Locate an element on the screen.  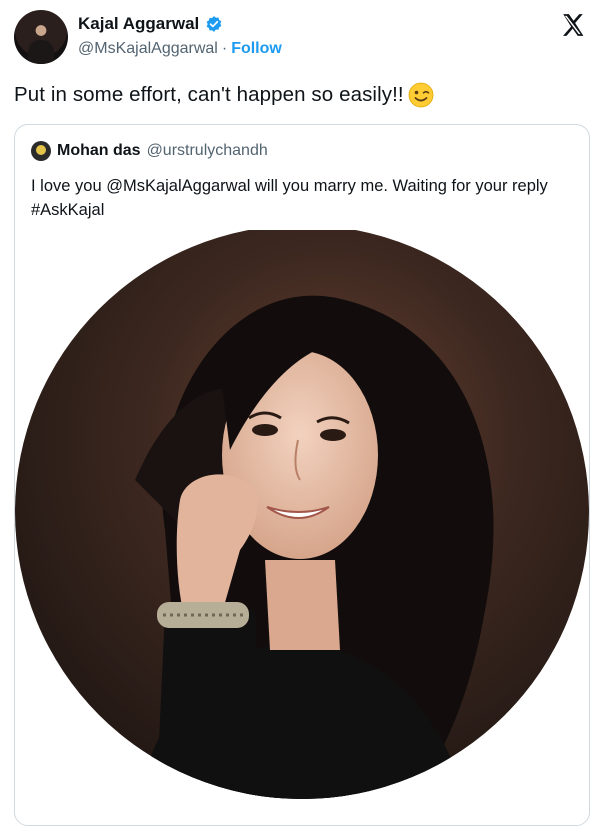
author-handle-line: @MsKajalAggarwal · Follow is located at coordinates (180, 49).